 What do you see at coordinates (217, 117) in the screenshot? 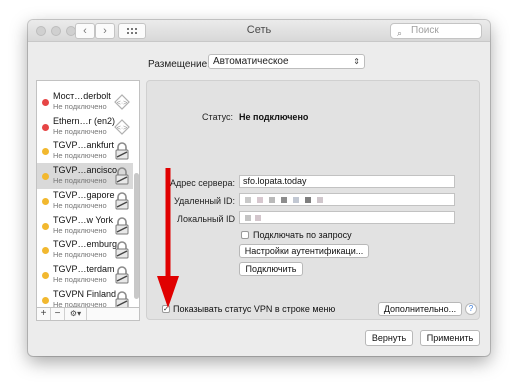
I see `status-label: Статус:` at bounding box center [217, 117].